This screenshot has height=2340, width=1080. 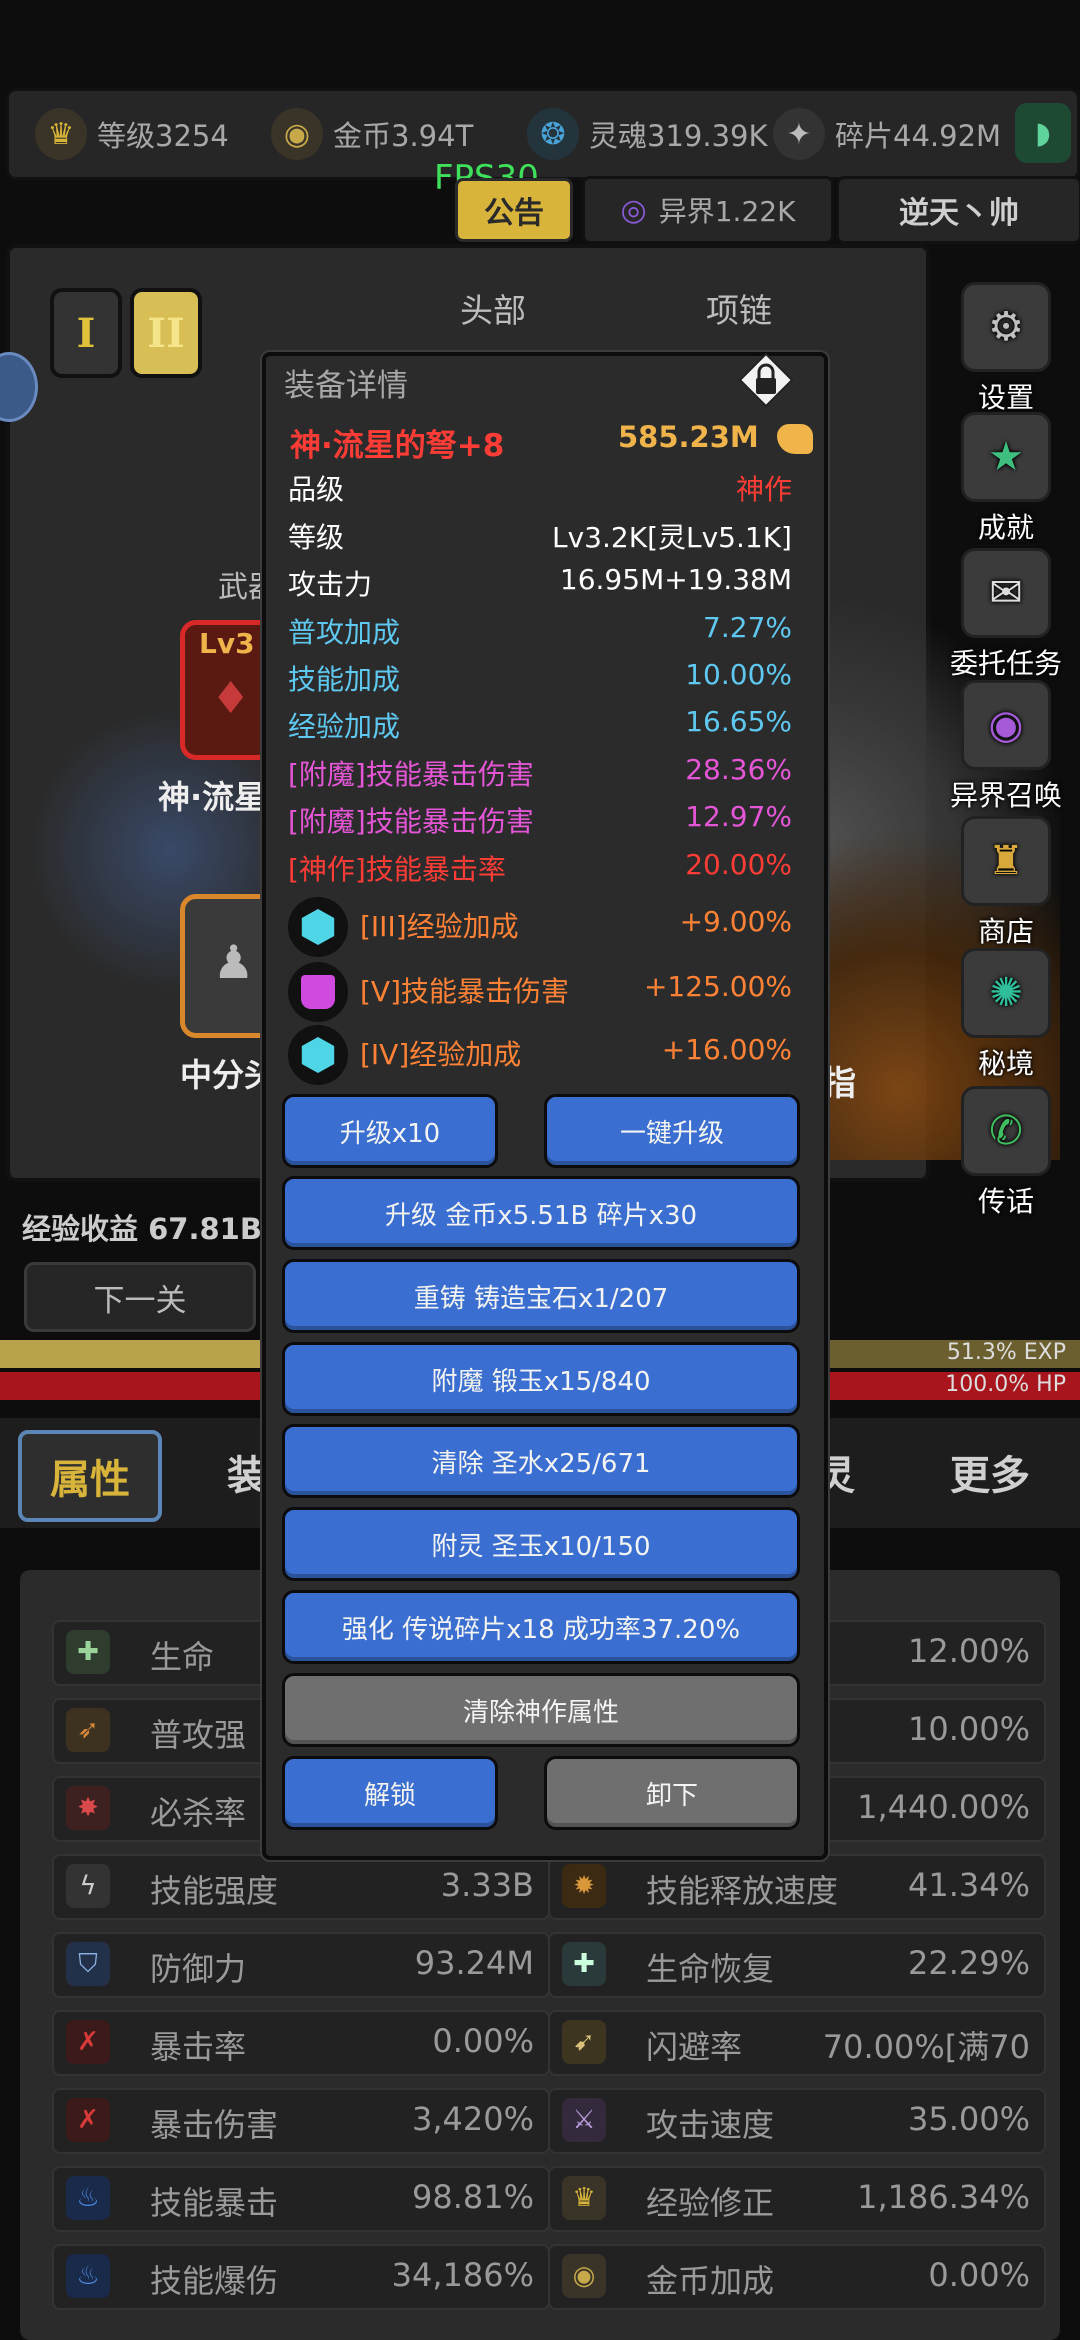 I want to click on attribute-label: 等级, so click(x=316, y=537).